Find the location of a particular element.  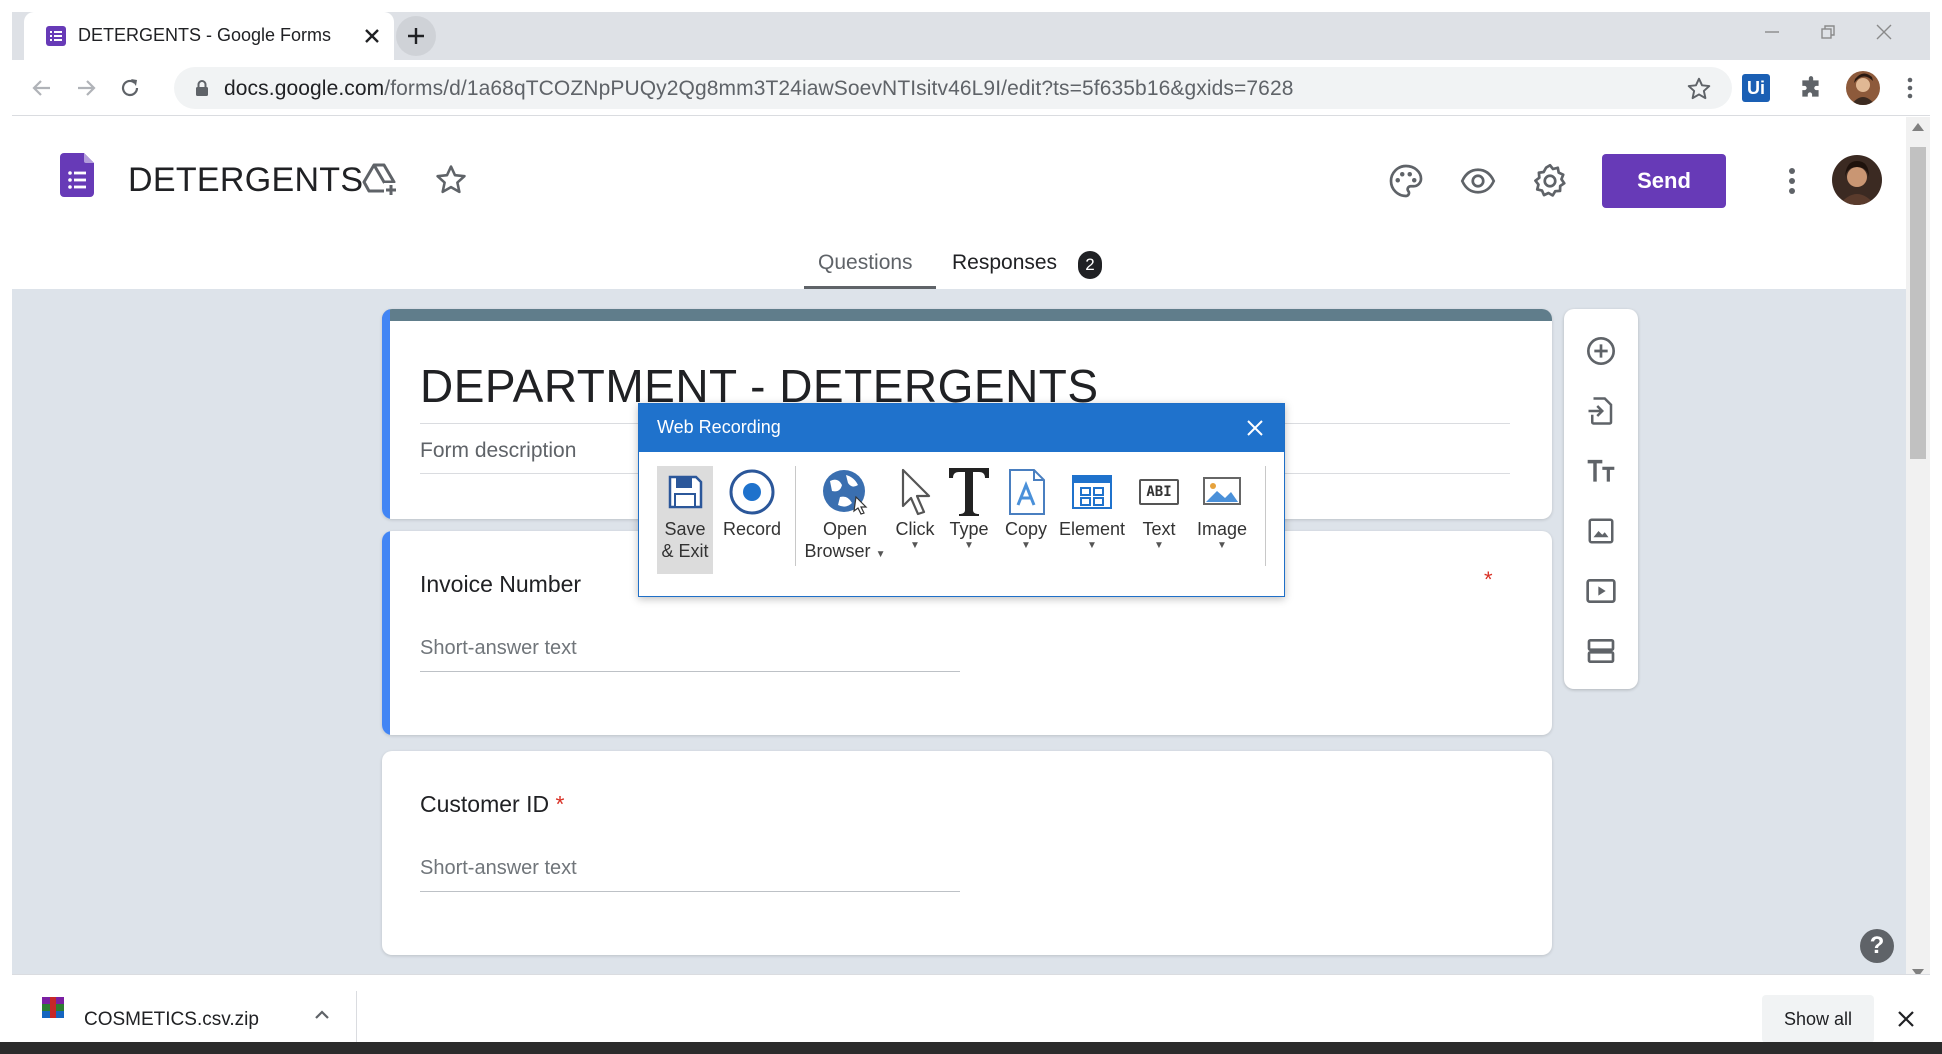

account-avatar is located at coordinates (1857, 180).